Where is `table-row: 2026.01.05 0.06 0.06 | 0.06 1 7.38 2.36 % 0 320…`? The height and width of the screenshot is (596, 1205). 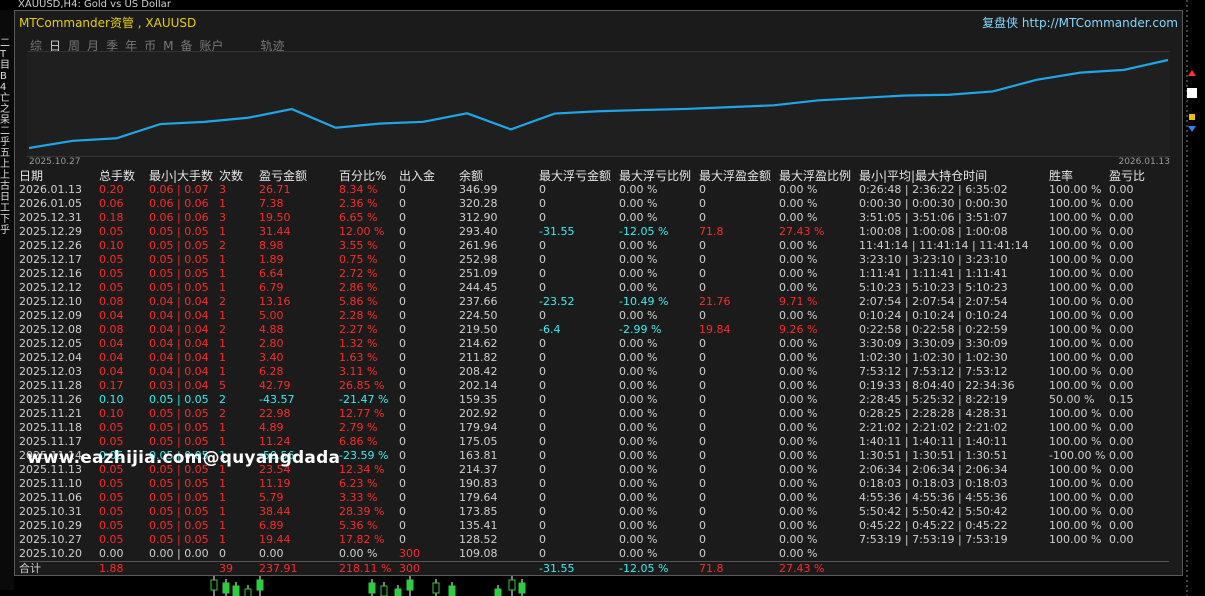 table-row: 2026.01.05 0.06 0.06 | 0.06 1 7.38 2.36 % 0 320… is located at coordinates (594, 204).